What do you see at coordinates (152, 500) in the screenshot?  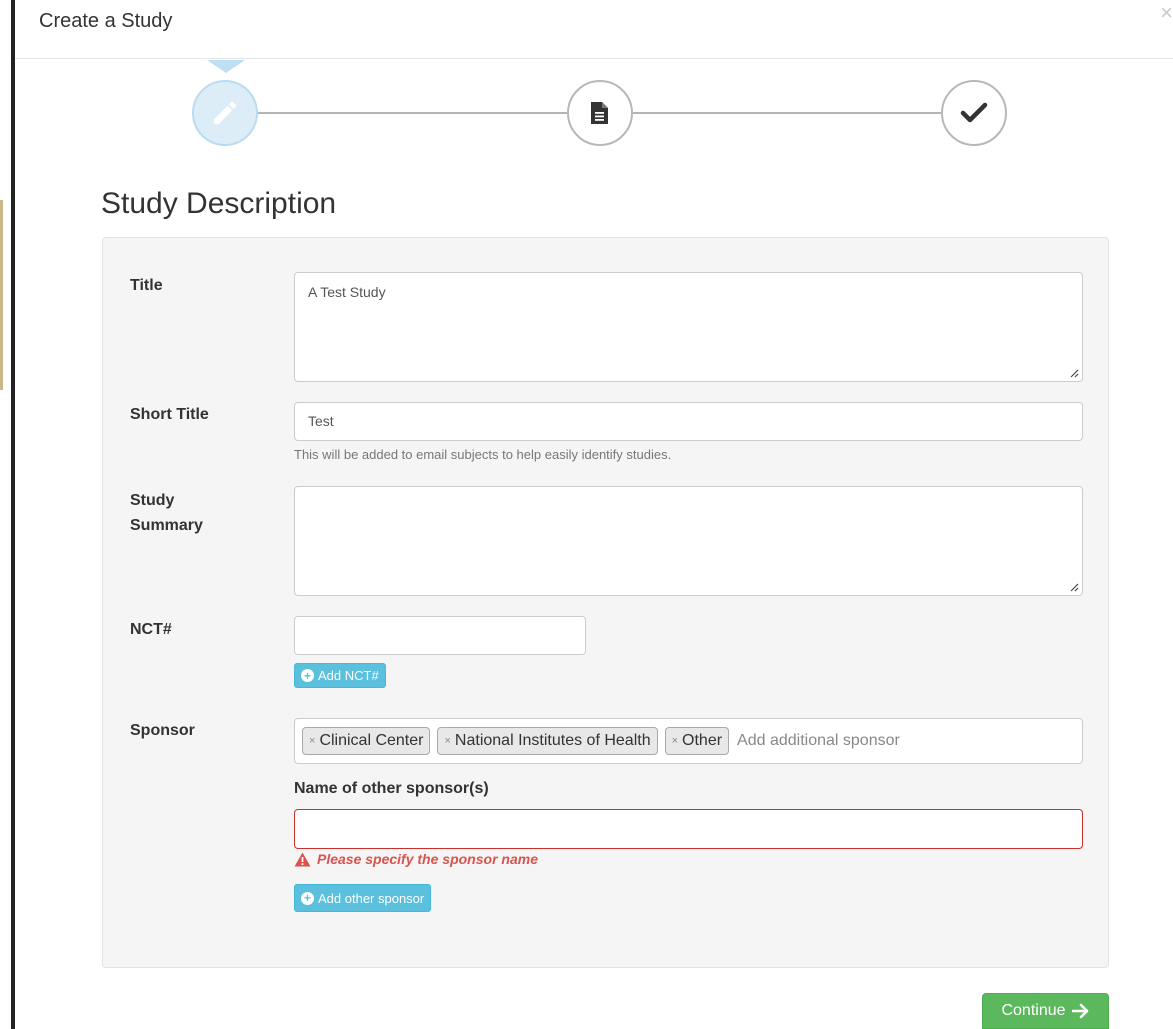 I see `study-summary-label-line1: Study` at bounding box center [152, 500].